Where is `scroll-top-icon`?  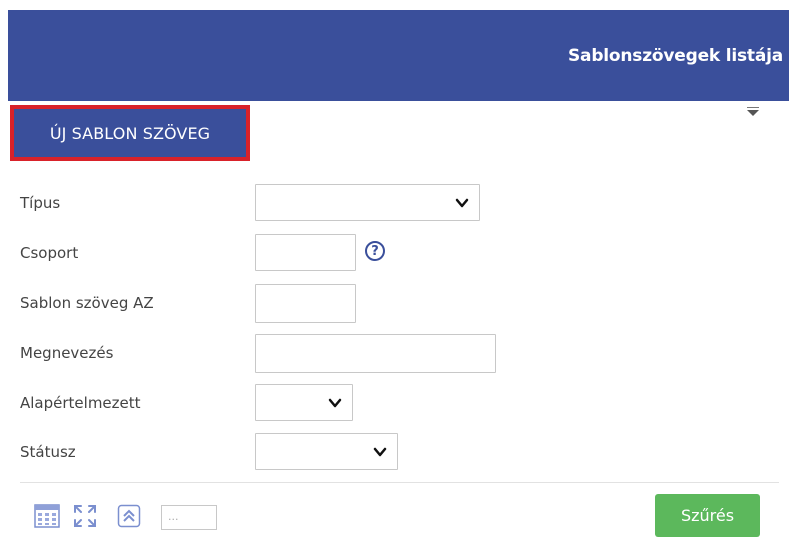
scroll-top-icon is located at coordinates (129, 516).